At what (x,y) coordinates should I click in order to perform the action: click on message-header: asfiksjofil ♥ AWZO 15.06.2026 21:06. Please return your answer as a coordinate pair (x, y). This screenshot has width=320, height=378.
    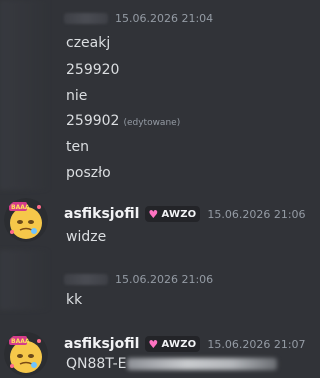
    Looking at the image, I should click on (185, 214).